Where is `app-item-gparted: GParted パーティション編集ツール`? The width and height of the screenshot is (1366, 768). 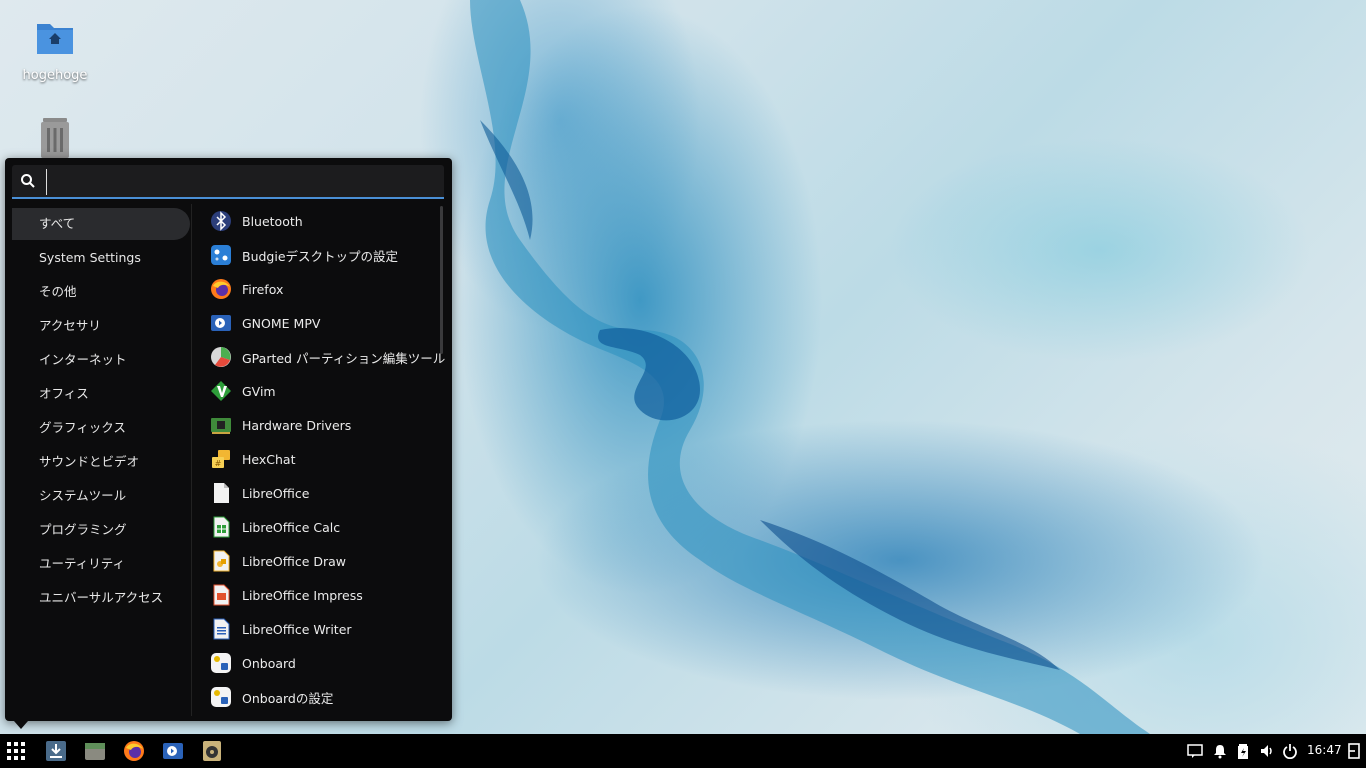 app-item-gparted: GParted パーティション編集ツール is located at coordinates (323, 357).